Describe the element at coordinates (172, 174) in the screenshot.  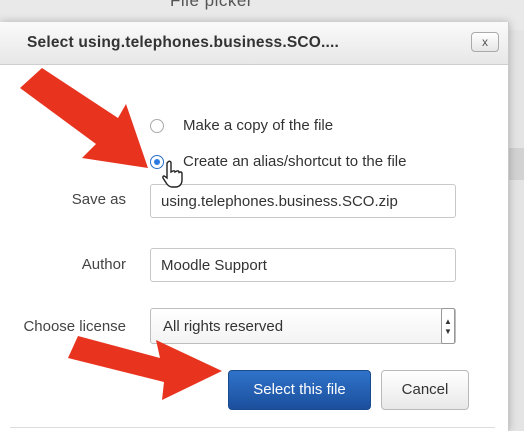
I see `hand-cursor-icon` at that location.